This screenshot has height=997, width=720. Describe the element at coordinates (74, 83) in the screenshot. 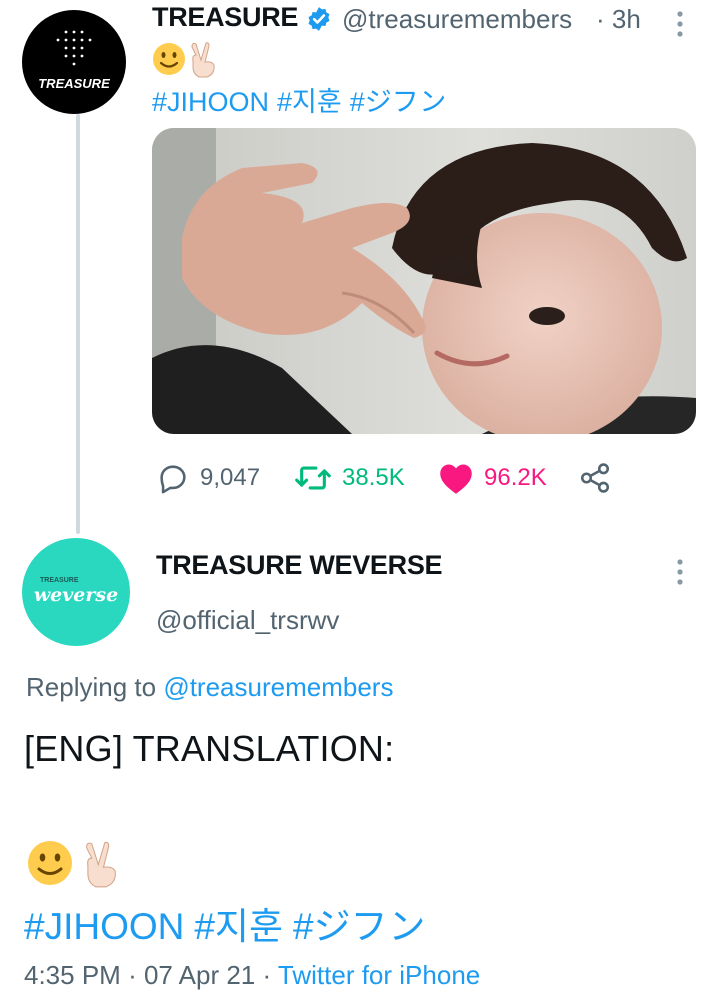

I see `avatar-logo-text: TREASURE` at that location.